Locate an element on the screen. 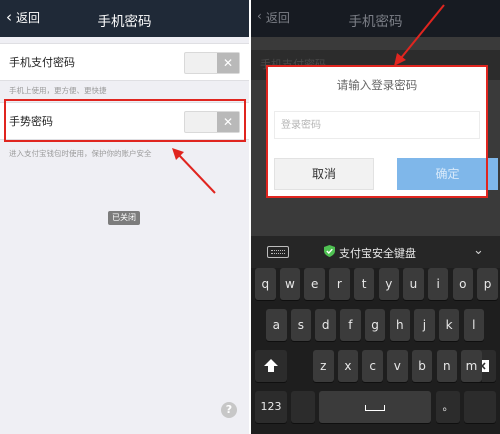  key-p: p is located at coordinates (487, 284).